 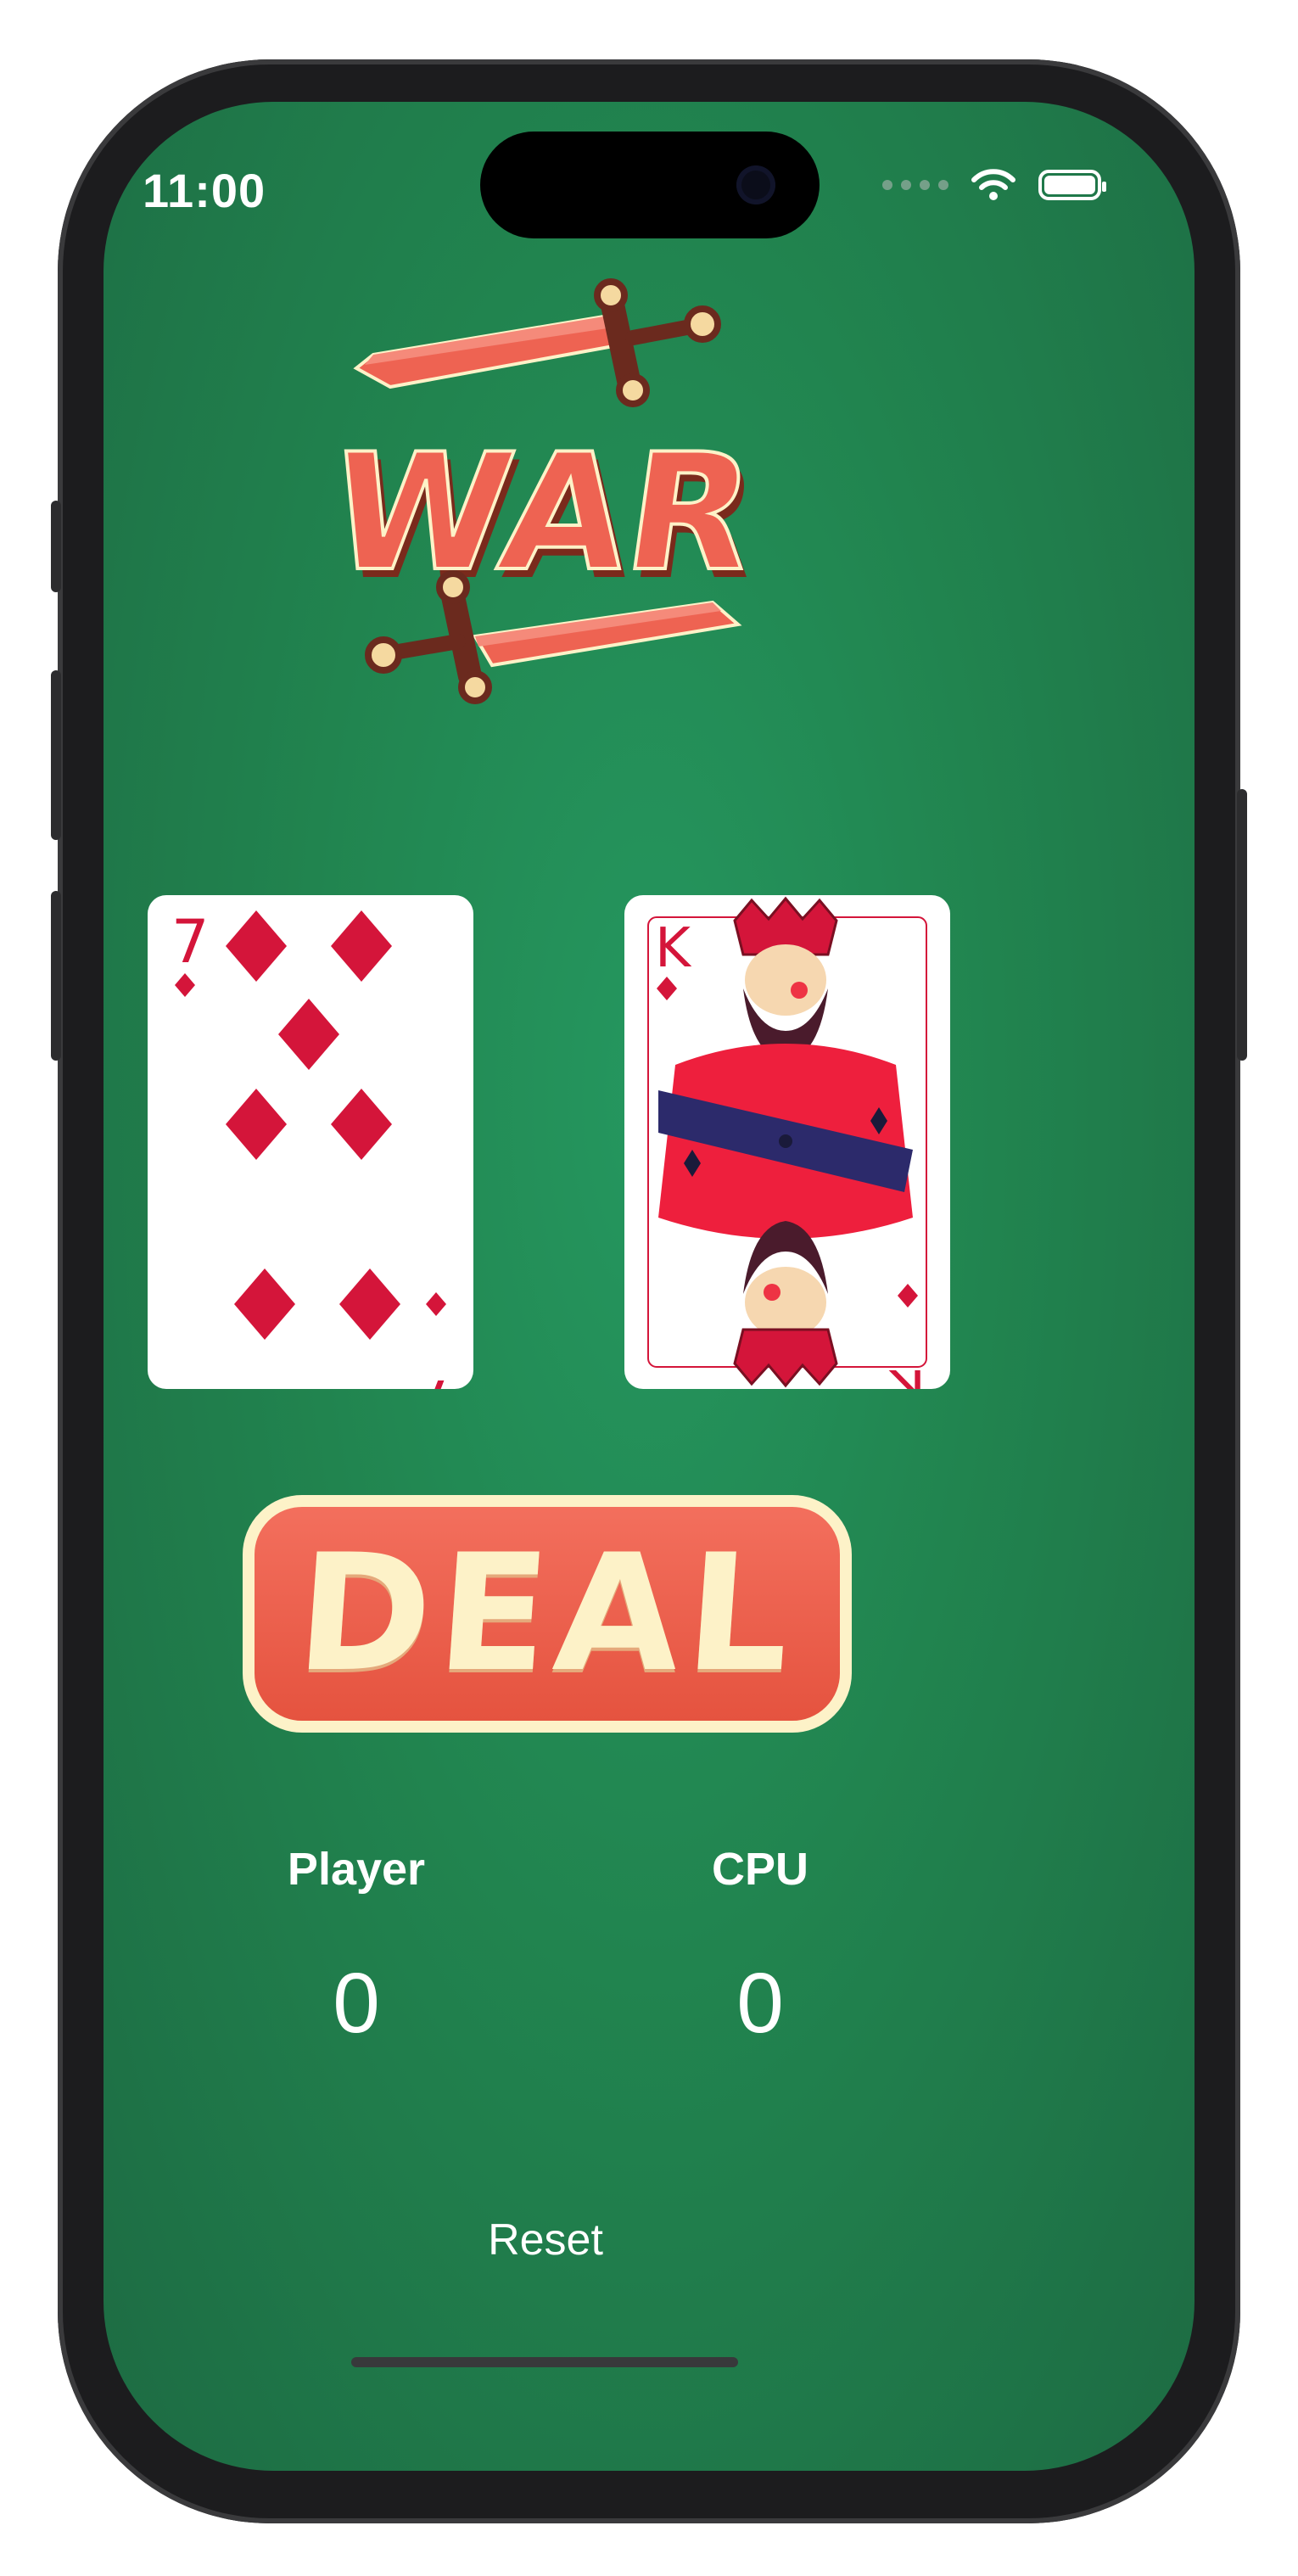 I want to click on player-score-value: 0, so click(x=356, y=2004).